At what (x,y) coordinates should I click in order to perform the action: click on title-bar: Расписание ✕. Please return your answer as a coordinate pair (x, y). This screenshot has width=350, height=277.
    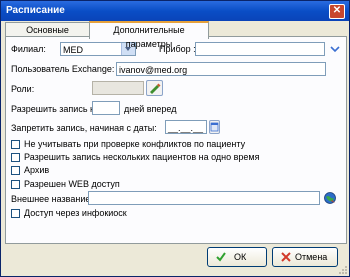
    Looking at the image, I should click on (175, 11).